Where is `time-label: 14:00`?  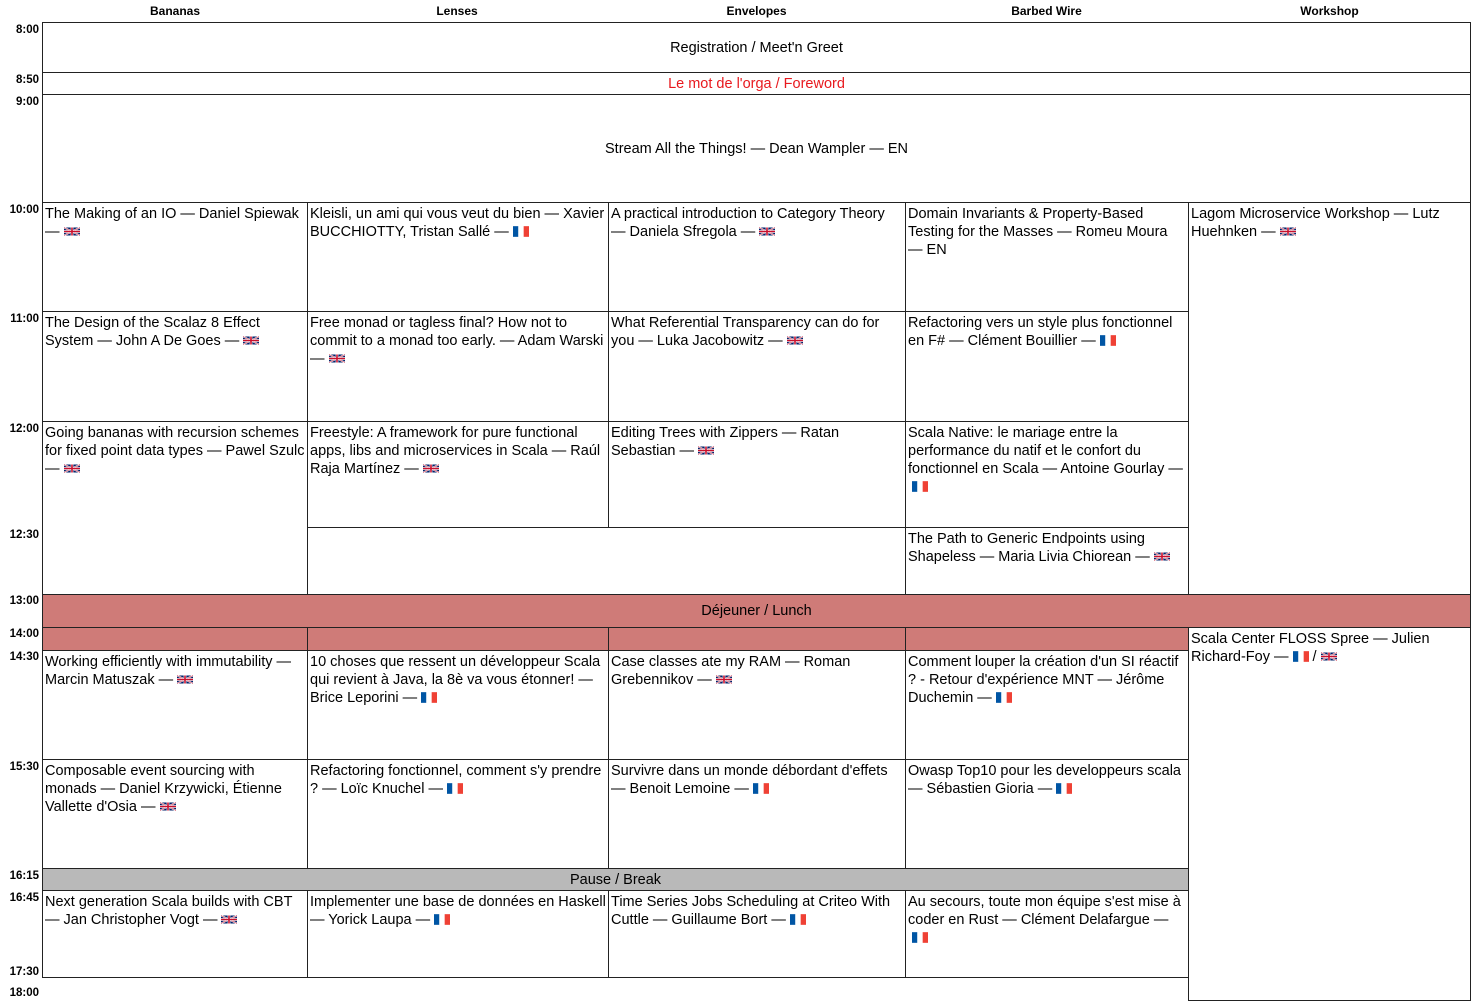
time-label: 14:00 is located at coordinates (24, 634).